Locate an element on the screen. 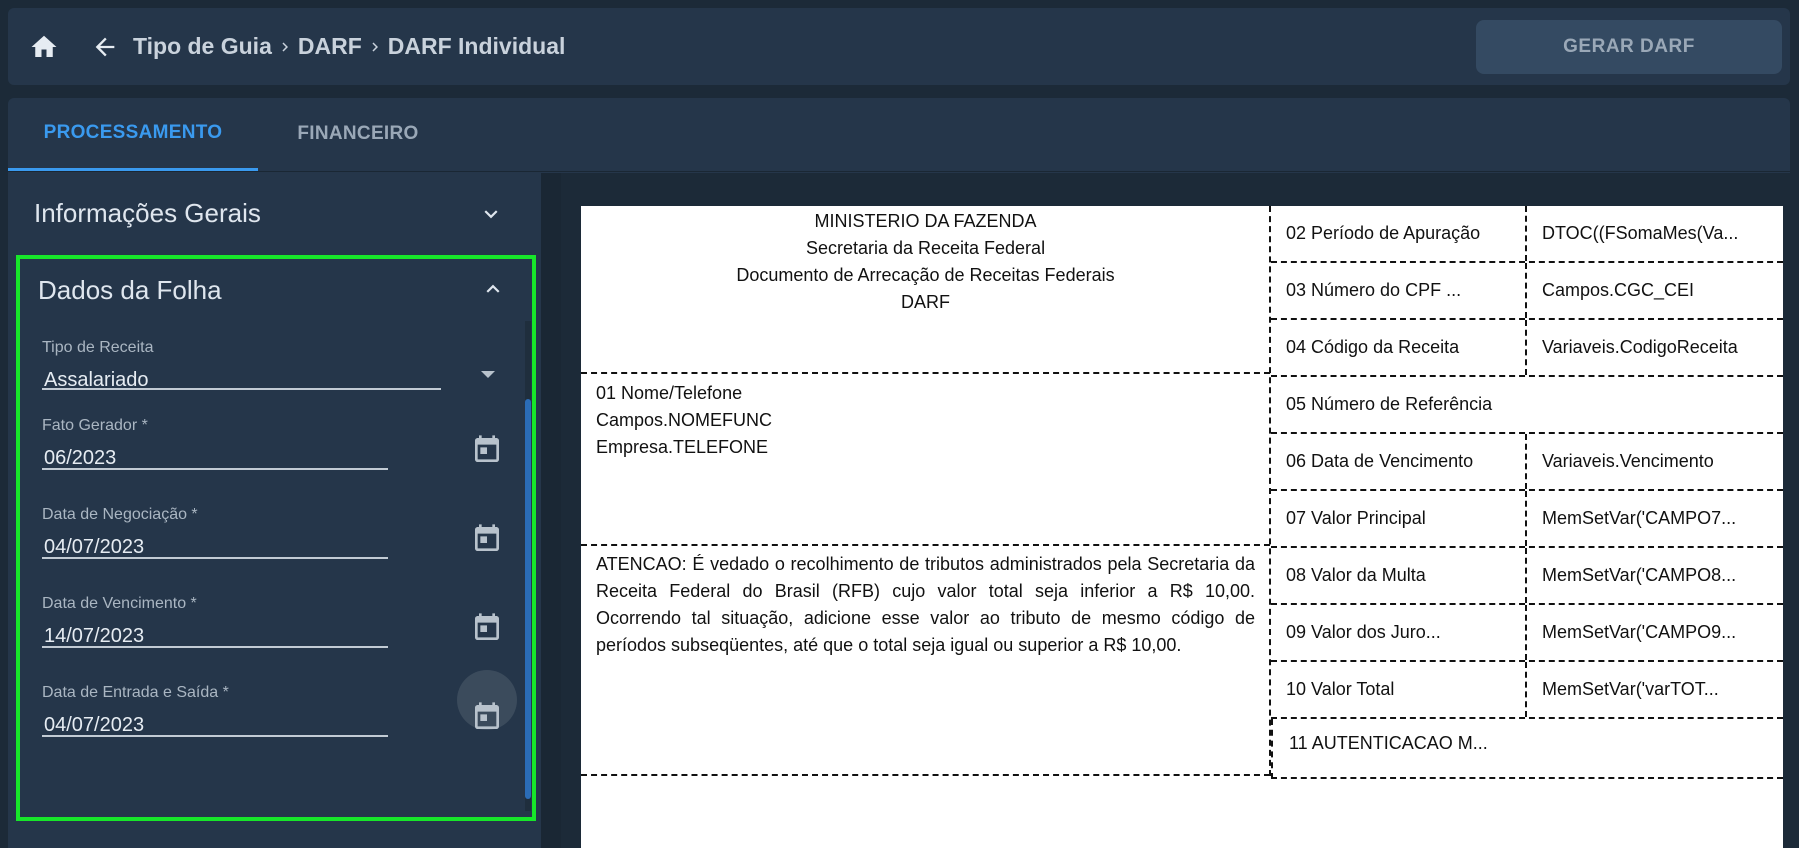 The image size is (1799, 848). darf-header-line: DARF is located at coordinates (925, 302).